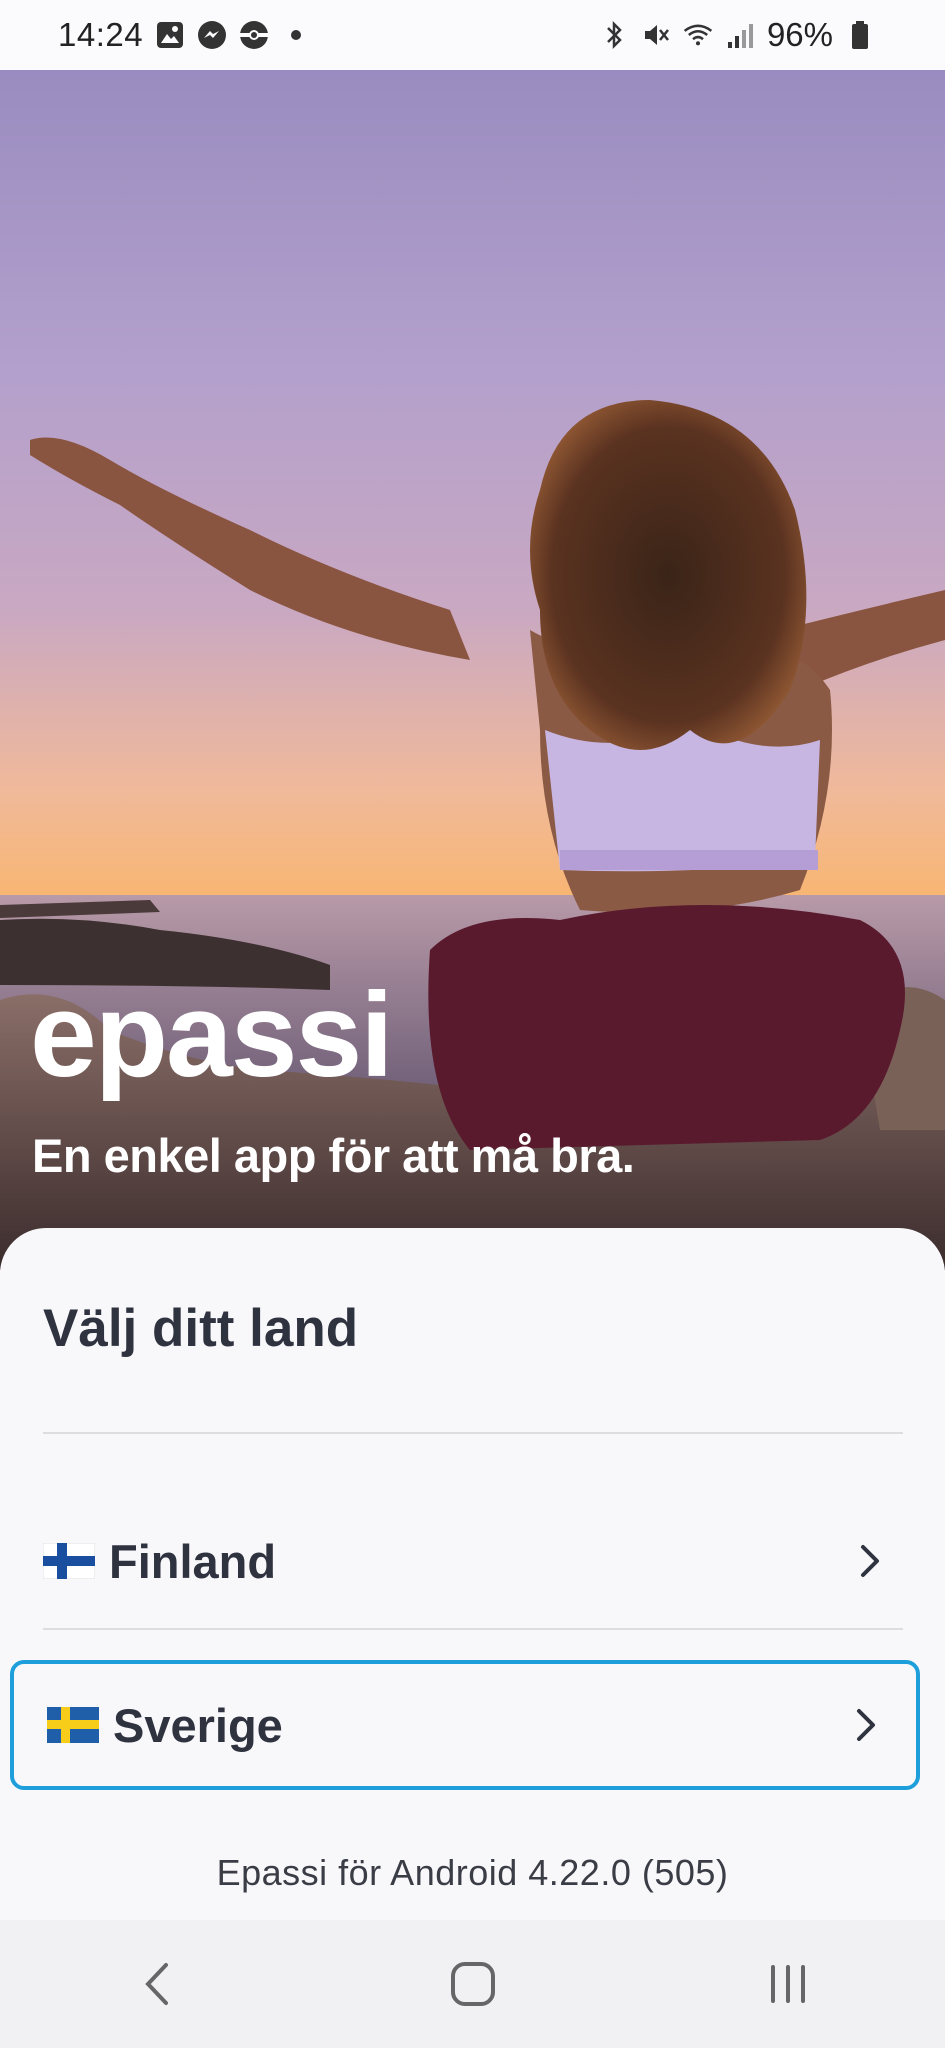 This screenshot has height=2048, width=945. What do you see at coordinates (158, 1984) in the screenshot?
I see `back-icon` at bounding box center [158, 1984].